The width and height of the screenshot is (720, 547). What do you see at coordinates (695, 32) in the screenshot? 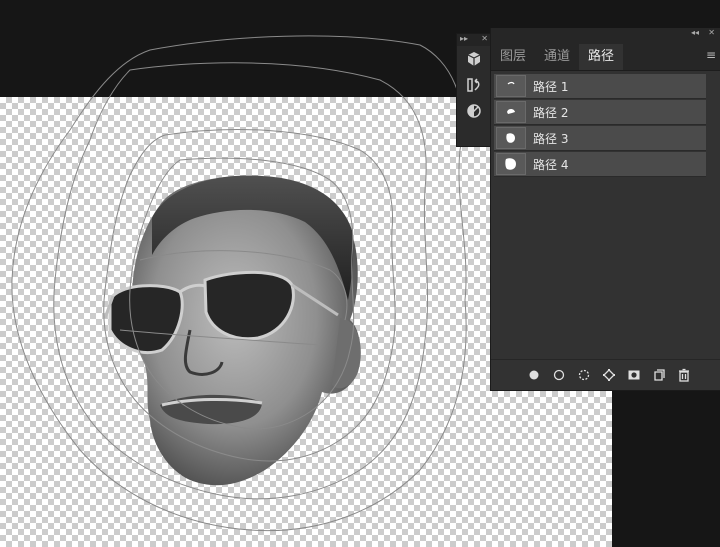
I see `collapse-panel-icon: ◂◂` at bounding box center [695, 32].